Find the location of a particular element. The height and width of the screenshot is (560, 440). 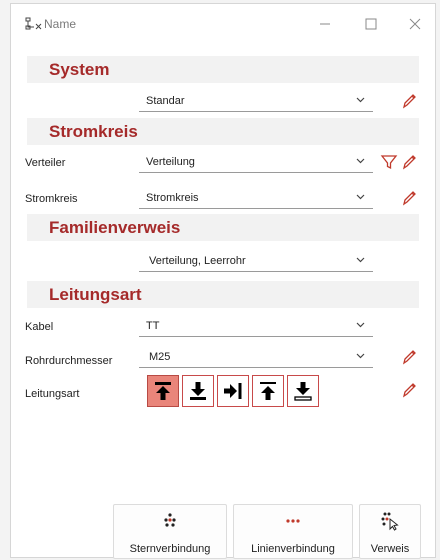

stromkreis-combobox: Stromkreis is located at coordinates (256, 198).